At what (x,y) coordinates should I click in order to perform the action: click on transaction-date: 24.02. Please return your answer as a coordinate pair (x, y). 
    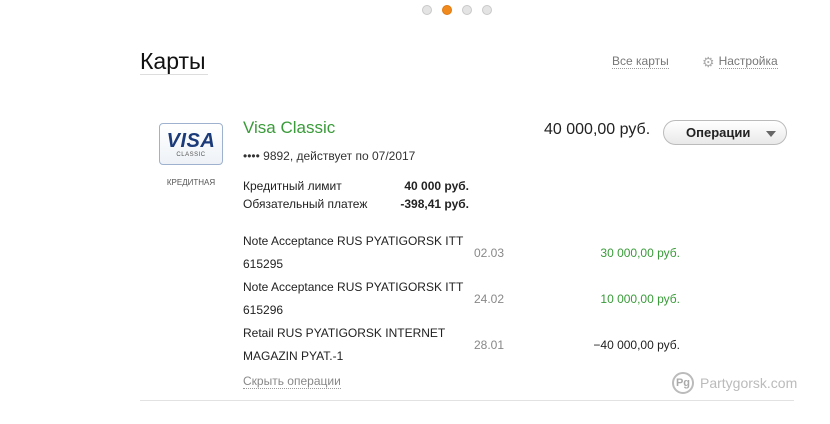
    Looking at the image, I should click on (489, 299).